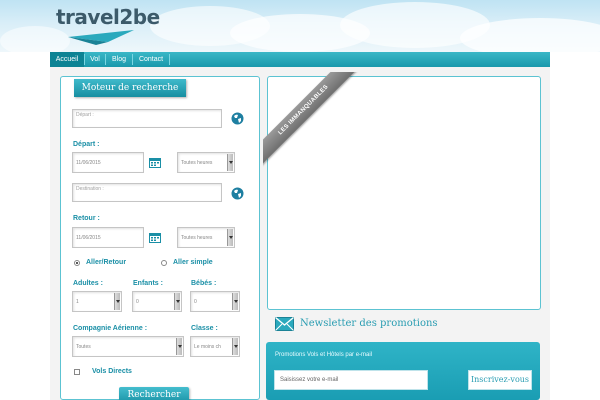  What do you see at coordinates (130, 88) in the screenshot?
I see `search-panel-title: Moteur de recherche` at bounding box center [130, 88].